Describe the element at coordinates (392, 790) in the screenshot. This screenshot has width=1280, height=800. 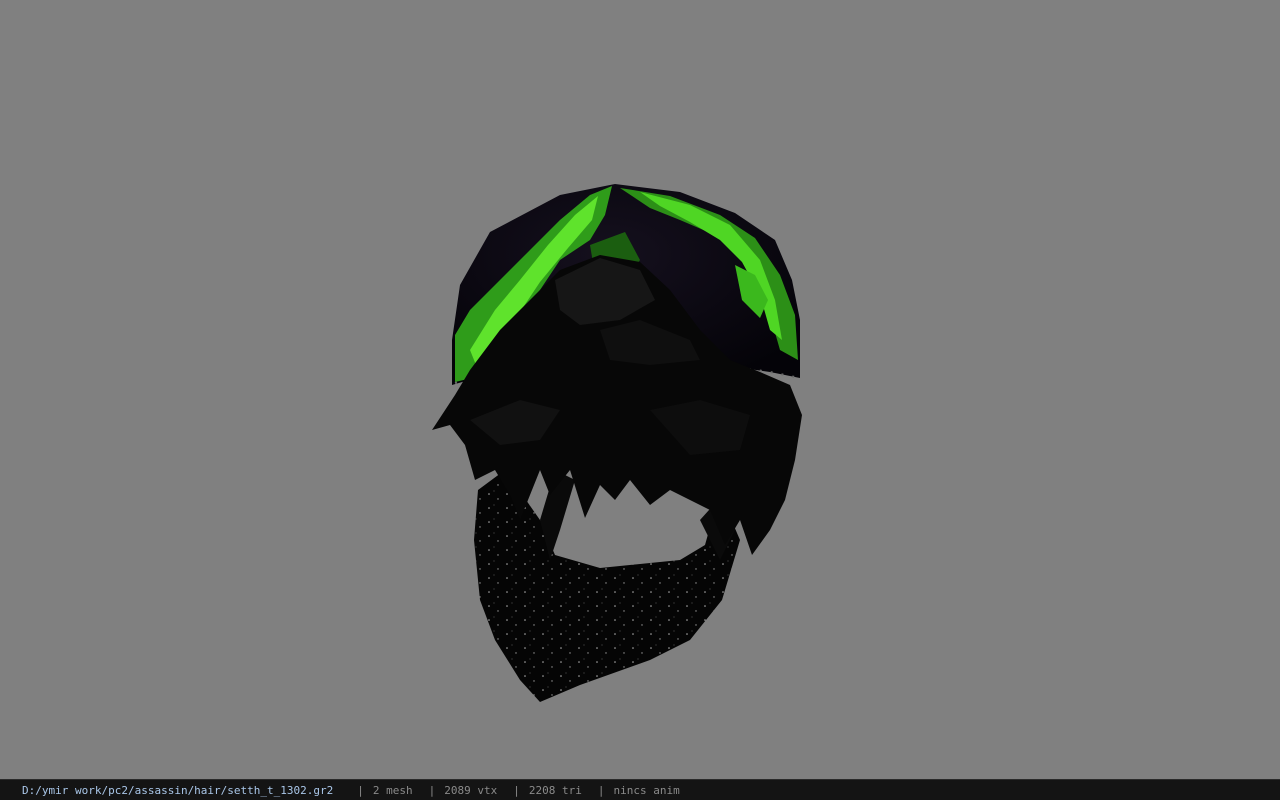
I see `mesh-count: 2 mesh` at that location.